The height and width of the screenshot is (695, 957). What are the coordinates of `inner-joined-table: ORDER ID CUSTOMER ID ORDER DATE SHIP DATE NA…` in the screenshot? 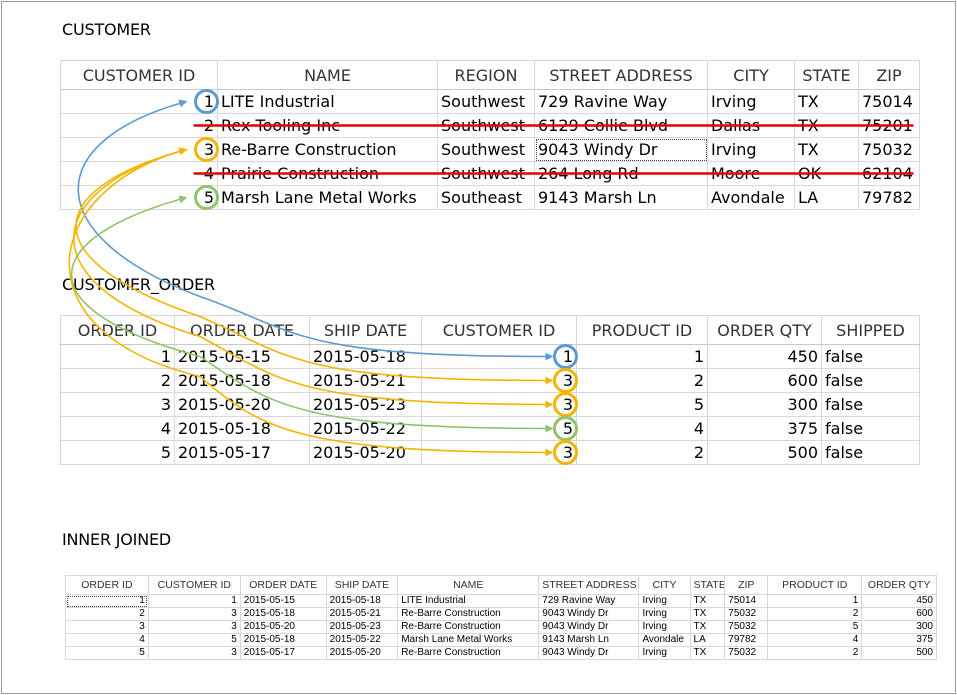 It's located at (501, 617).